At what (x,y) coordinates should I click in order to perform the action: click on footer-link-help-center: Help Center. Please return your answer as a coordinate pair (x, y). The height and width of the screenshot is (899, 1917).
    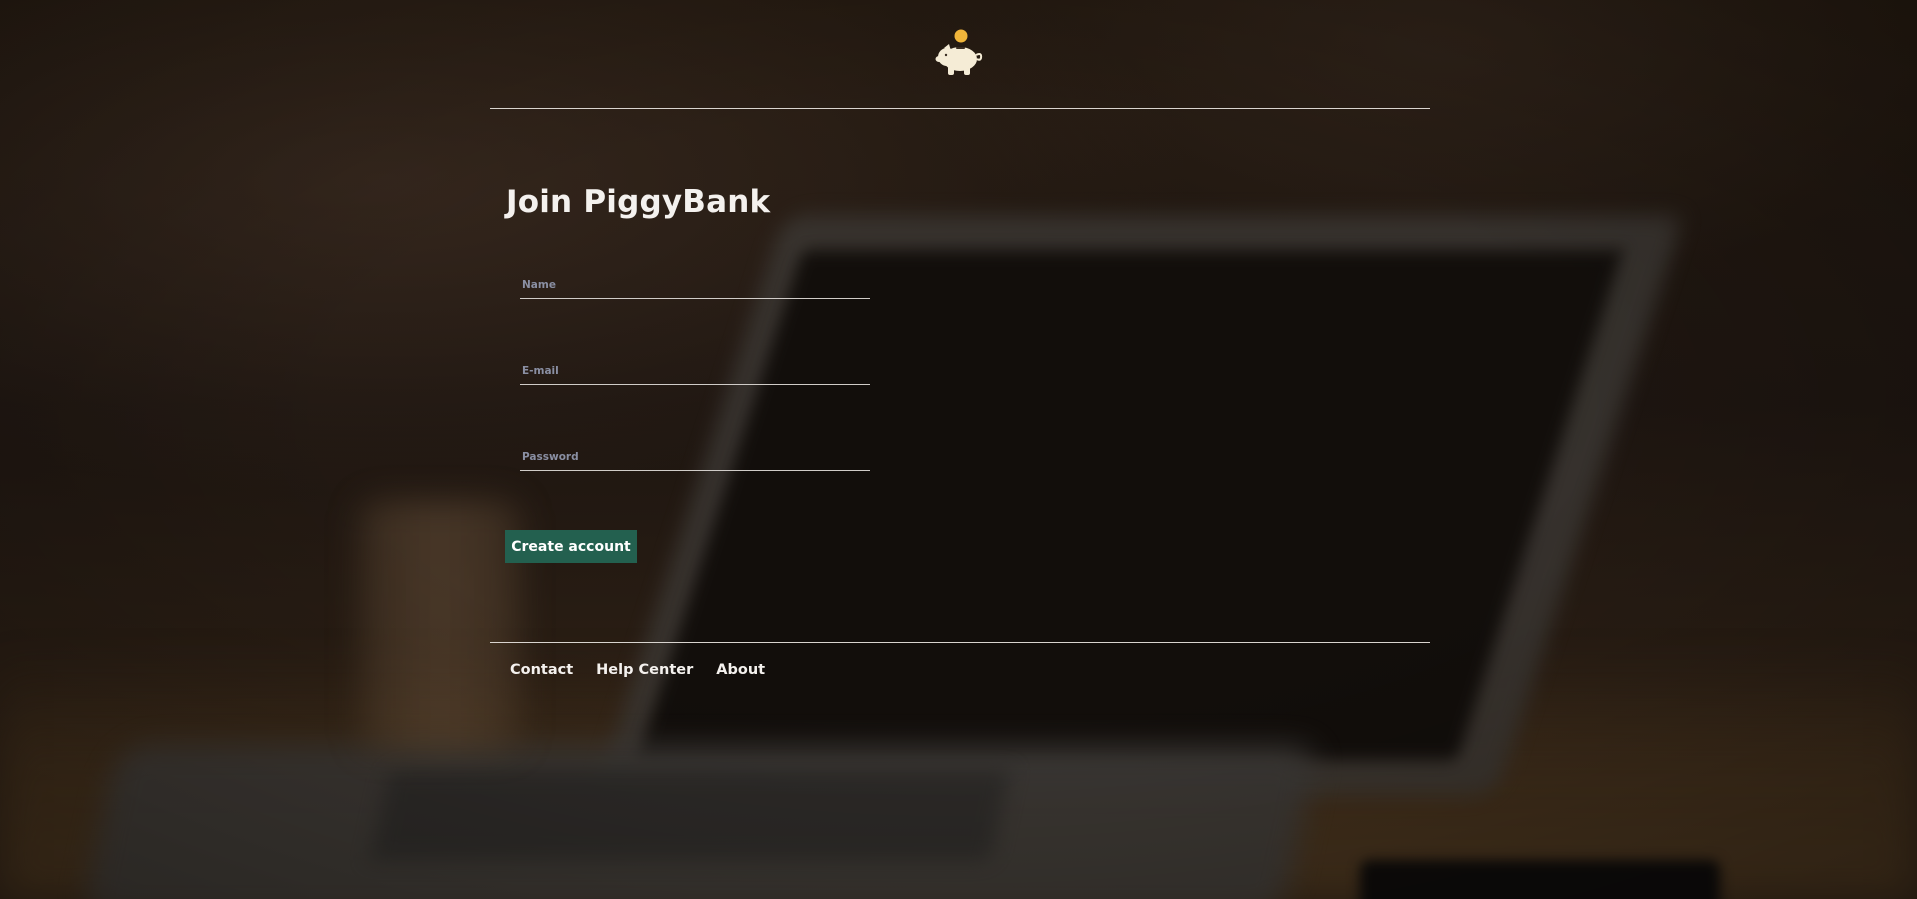
    Looking at the image, I should click on (644, 670).